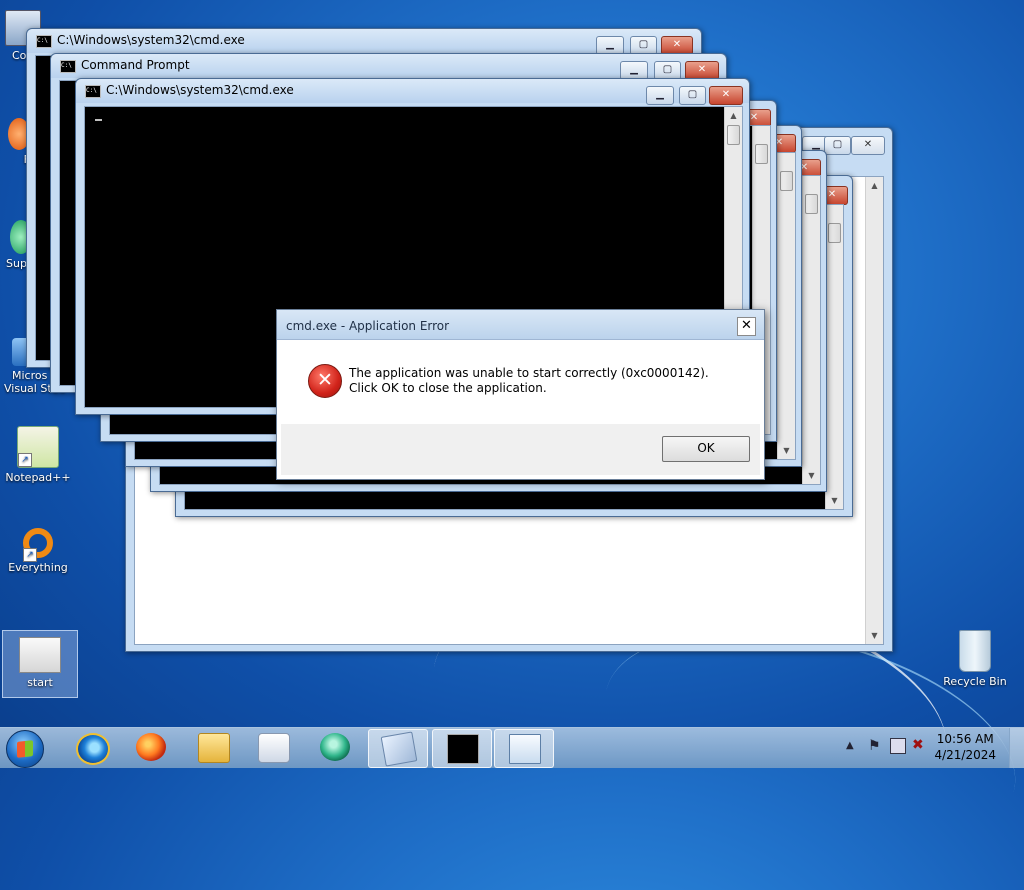 The image size is (1024, 890). I want to click on network-icon, so click(898, 746).